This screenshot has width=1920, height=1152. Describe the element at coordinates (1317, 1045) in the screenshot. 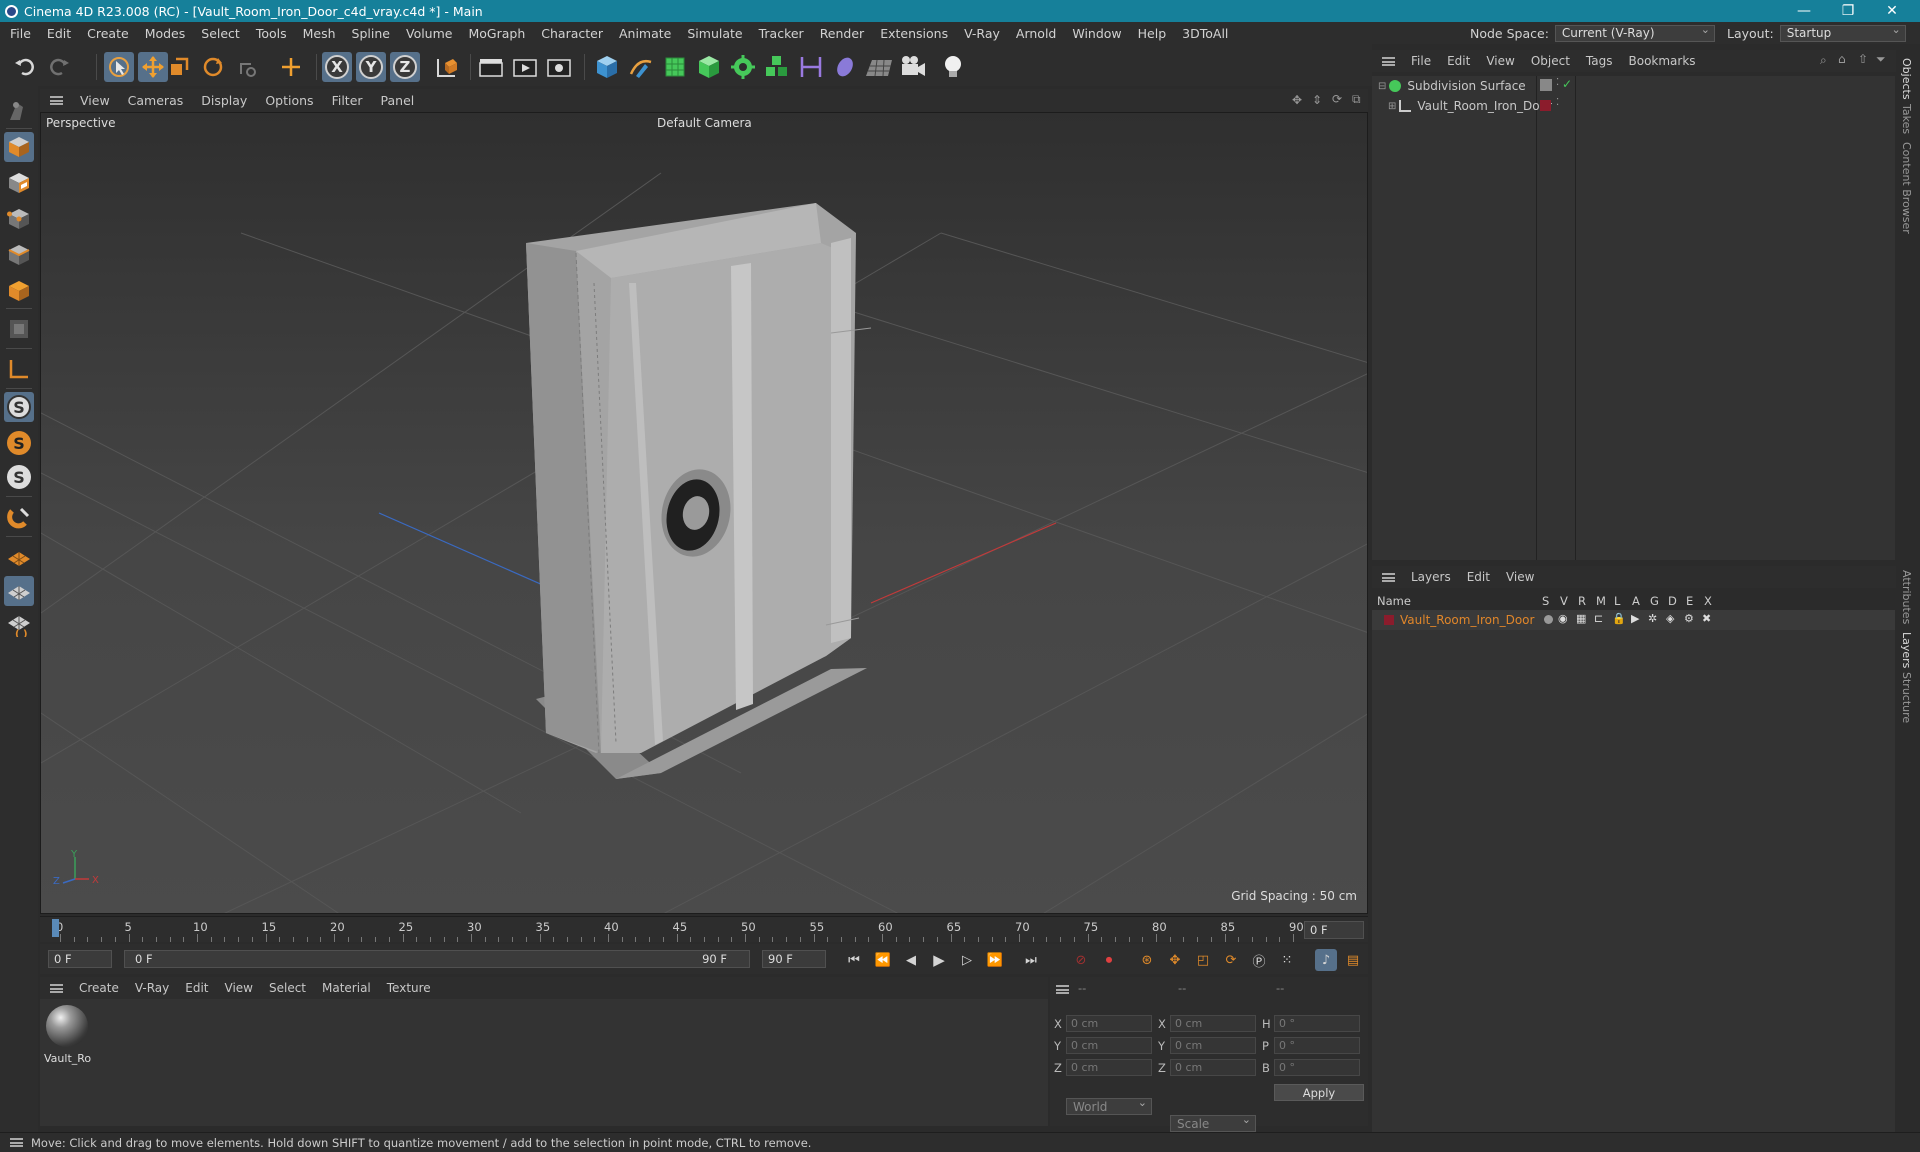

I see `rotation-p-field: 0 °` at that location.